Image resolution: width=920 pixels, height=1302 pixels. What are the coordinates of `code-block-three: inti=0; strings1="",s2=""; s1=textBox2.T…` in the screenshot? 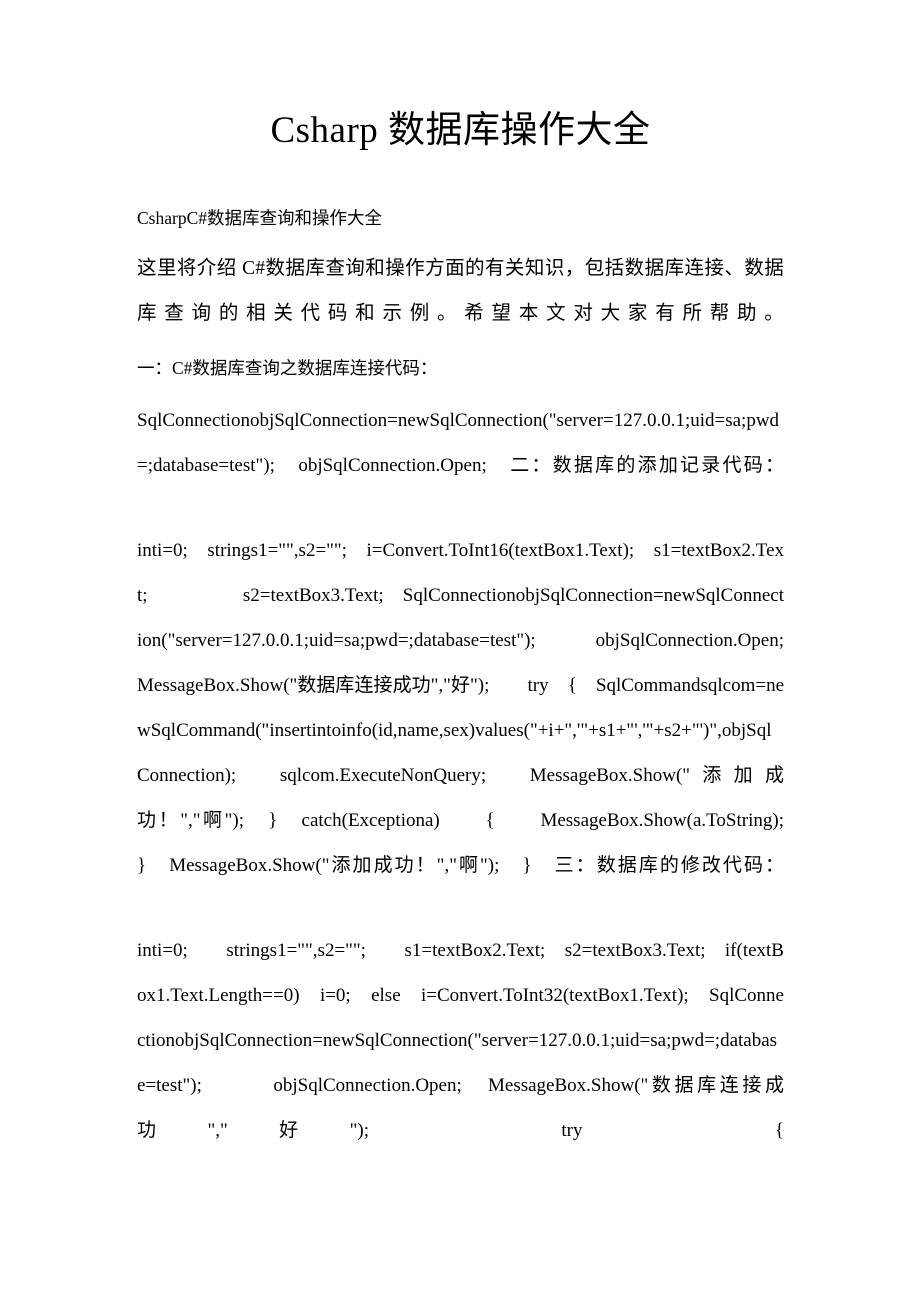 It's located at (460, 1040).